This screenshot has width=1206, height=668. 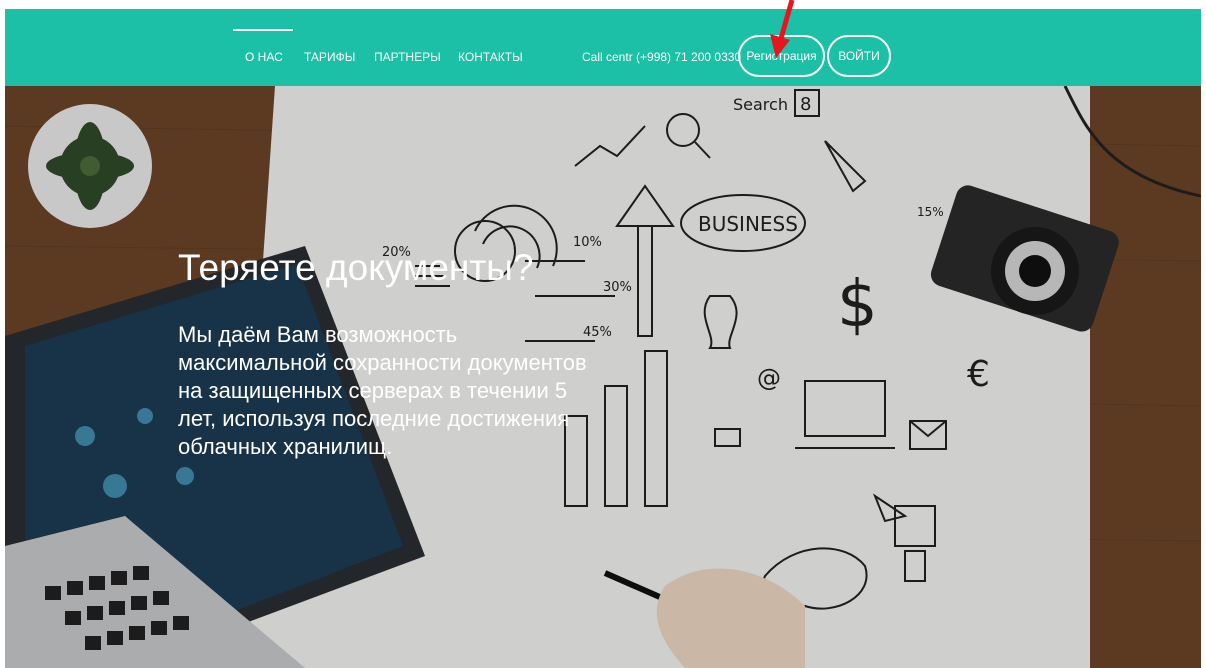 I want to click on nav-link-about: О НАС, so click(x=264, y=57).